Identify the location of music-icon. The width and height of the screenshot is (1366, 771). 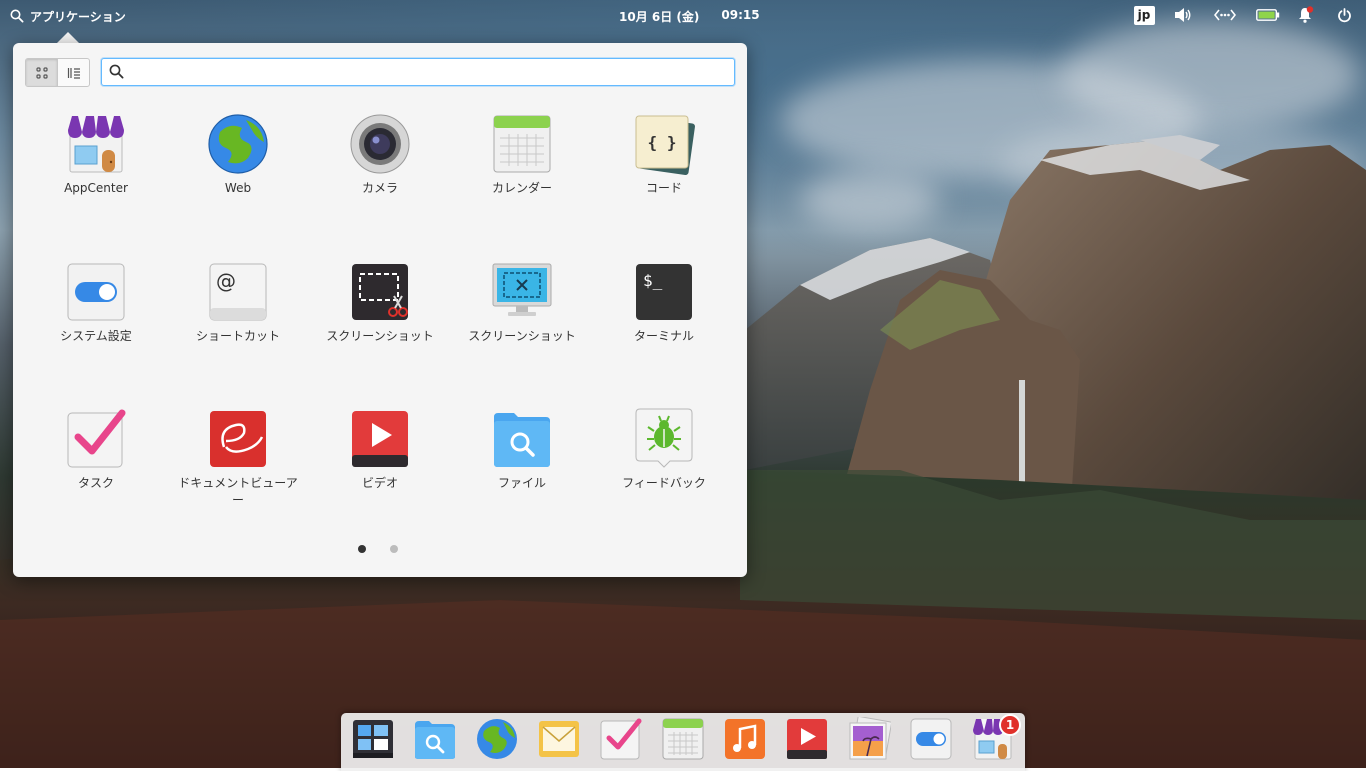
(745, 739).